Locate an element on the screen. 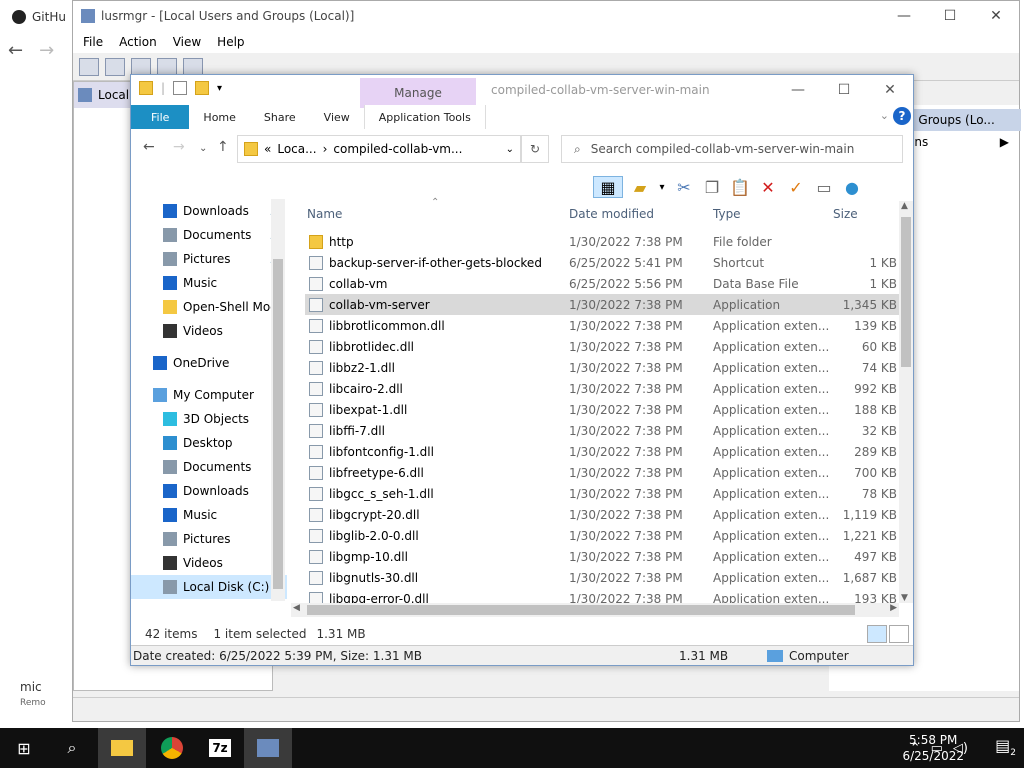  column-header-type: Type is located at coordinates (727, 214).